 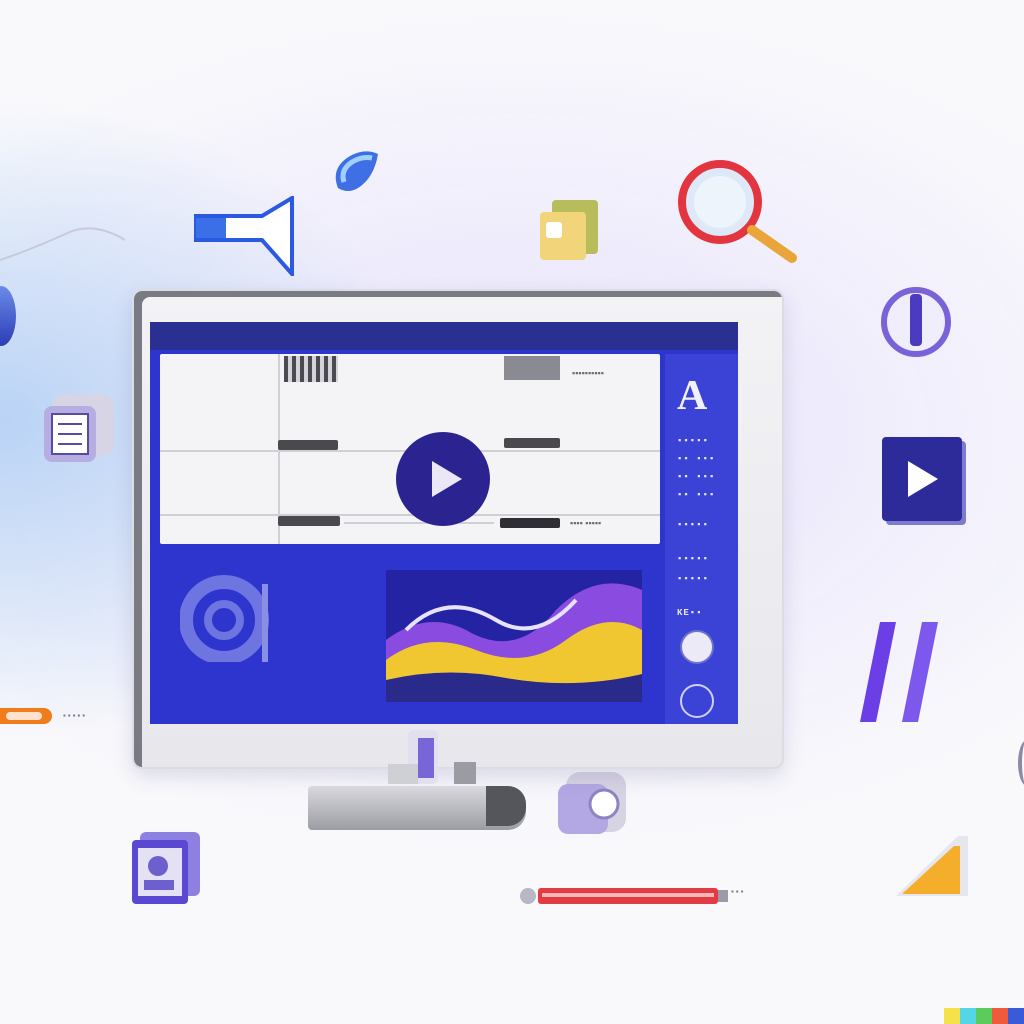 I want to click on slider-caption: ▪▪▪▪▪, so click(x=74, y=716).